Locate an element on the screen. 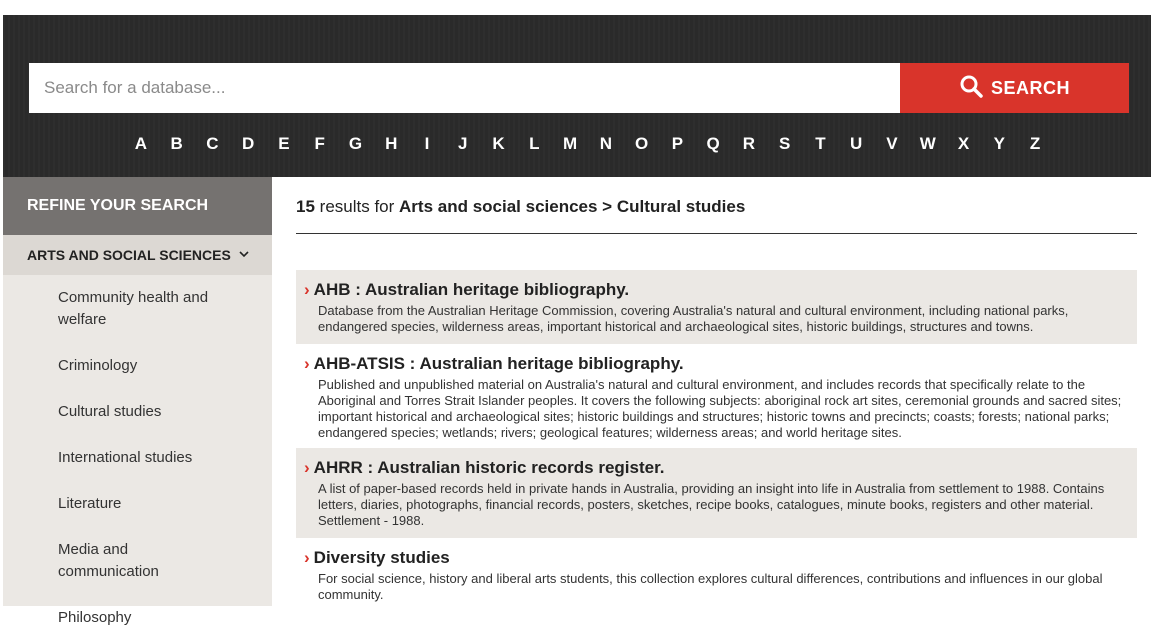  result-title: AHB : Australian heritage bibliography. is located at coordinates (471, 289).